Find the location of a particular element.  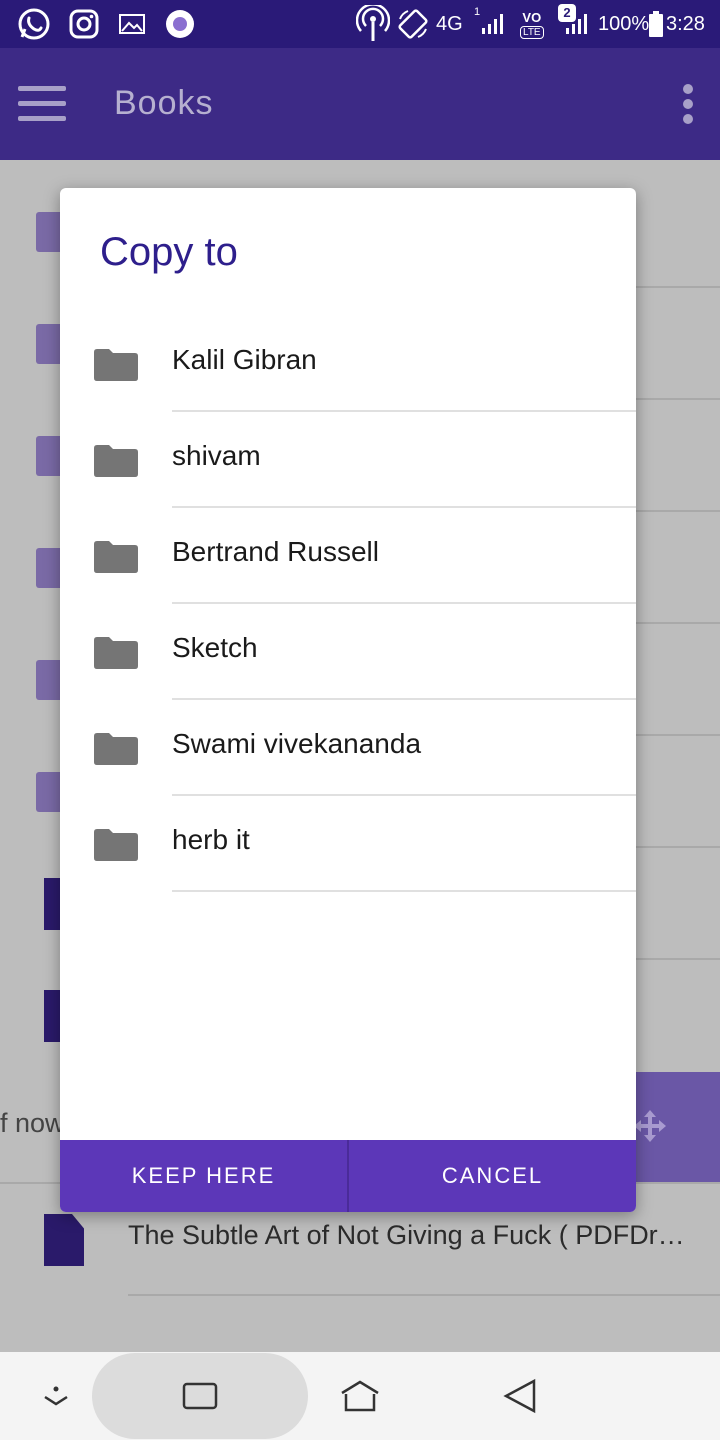

navigation-bar is located at coordinates (360, 1396).